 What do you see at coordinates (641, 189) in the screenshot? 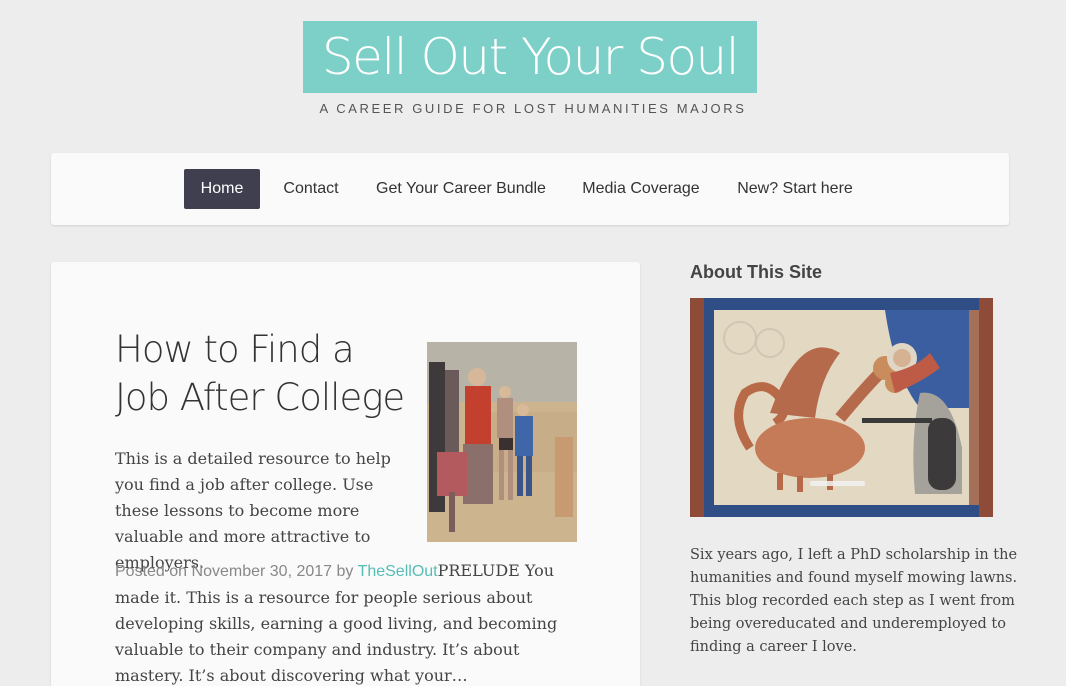
I see `nav-item-media-coverage: Media Coverage` at bounding box center [641, 189].